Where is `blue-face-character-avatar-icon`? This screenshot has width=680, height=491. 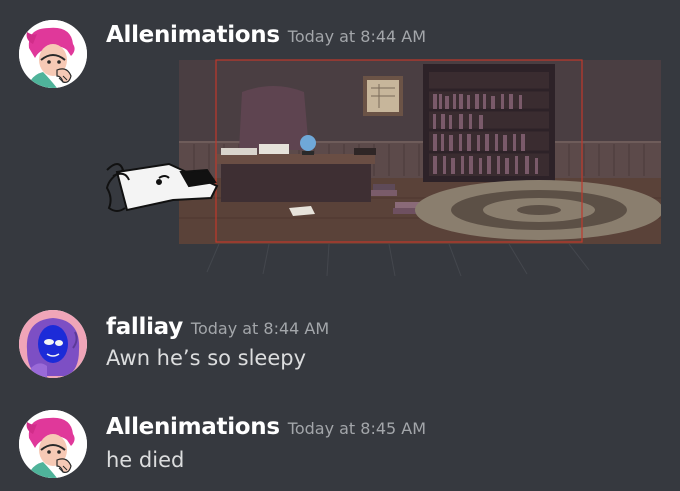
blue-face-character-avatar-icon is located at coordinates (53, 344).